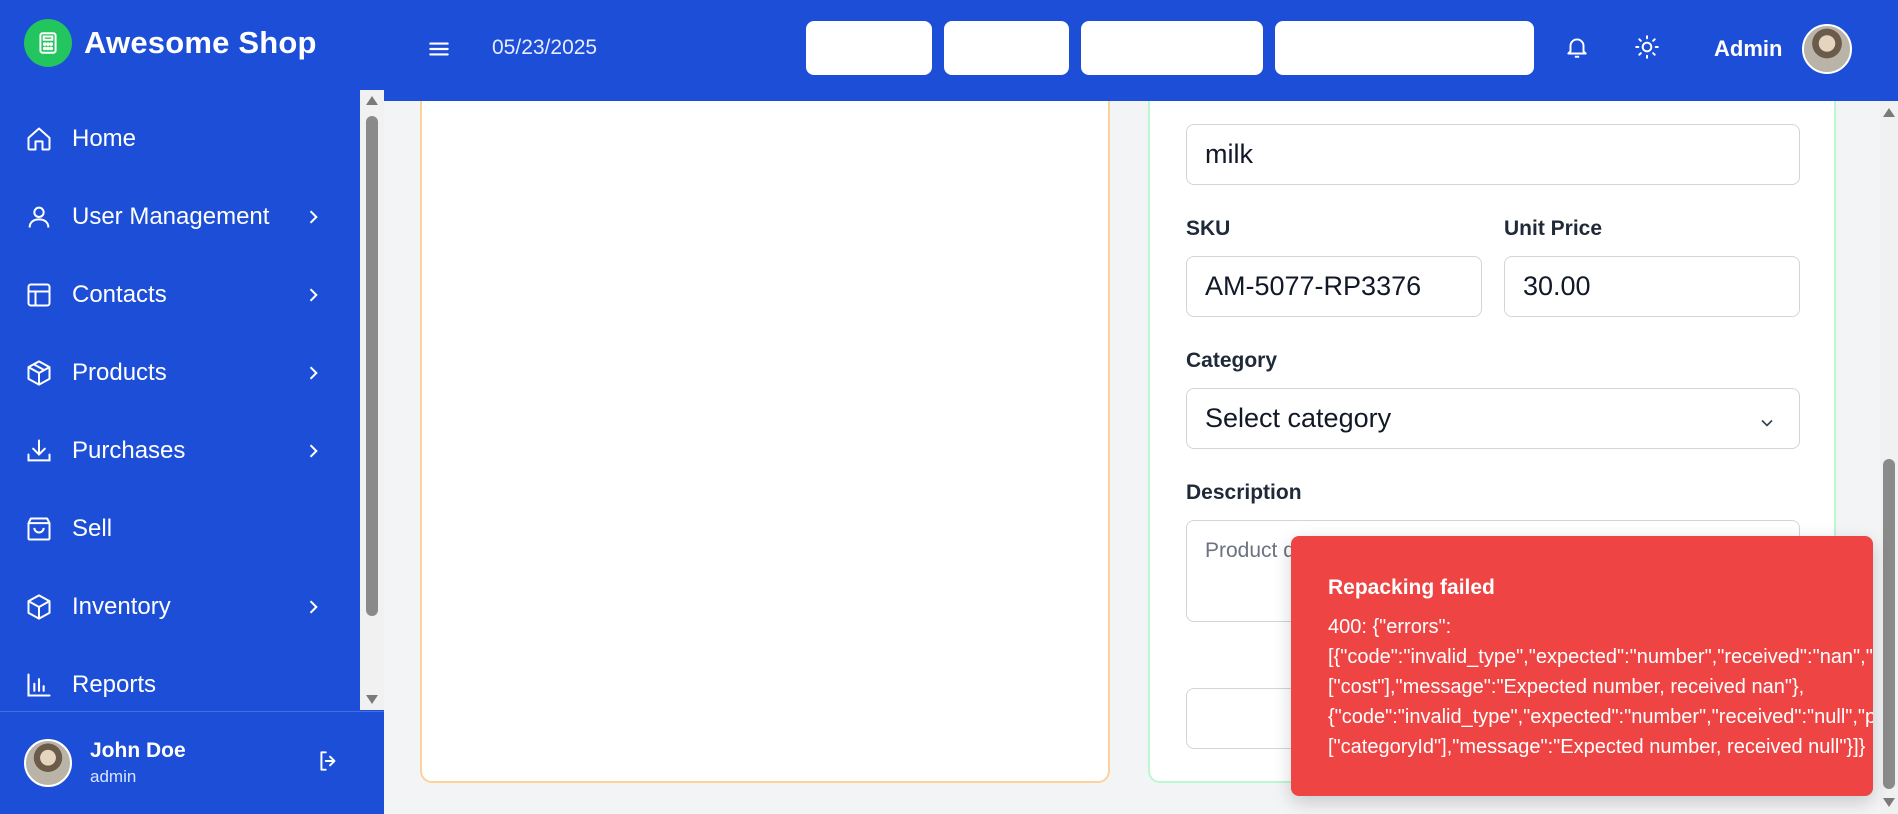 Image resolution: width=1898 pixels, height=814 pixels. What do you see at coordinates (1648, 48) in the screenshot?
I see `sun-icon` at bounding box center [1648, 48].